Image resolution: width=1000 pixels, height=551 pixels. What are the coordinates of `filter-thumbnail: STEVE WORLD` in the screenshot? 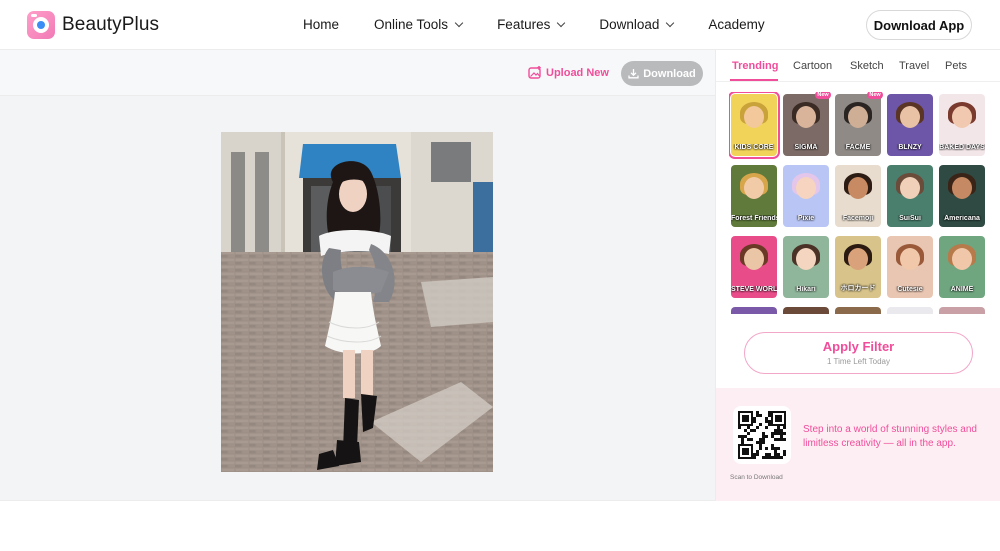 It's located at (754, 267).